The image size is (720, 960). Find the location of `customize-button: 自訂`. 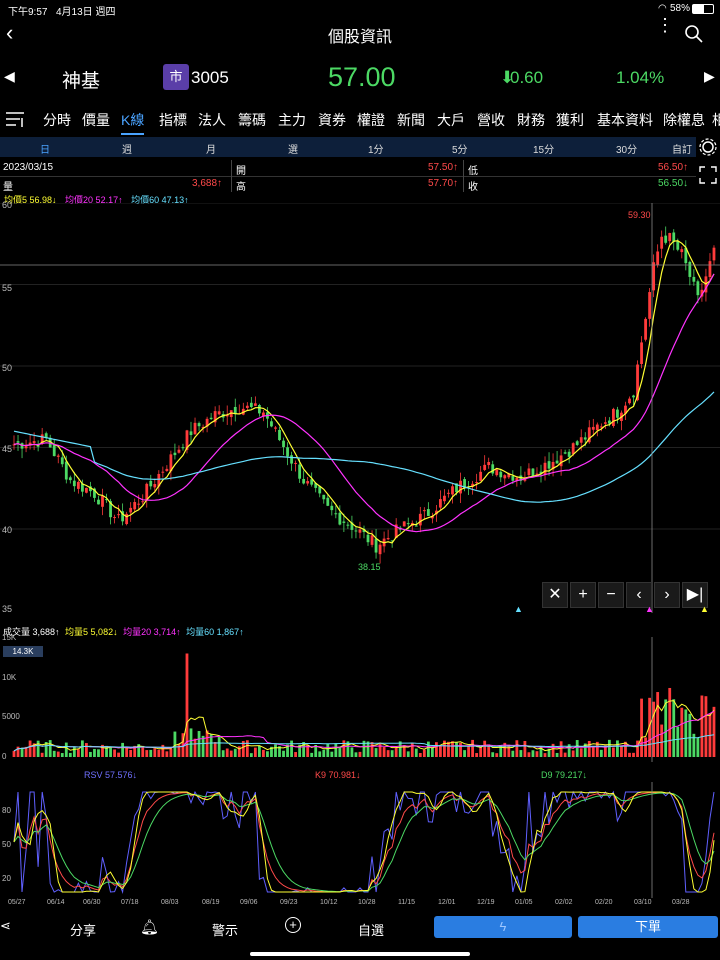

customize-button: 自訂 is located at coordinates (682, 148).